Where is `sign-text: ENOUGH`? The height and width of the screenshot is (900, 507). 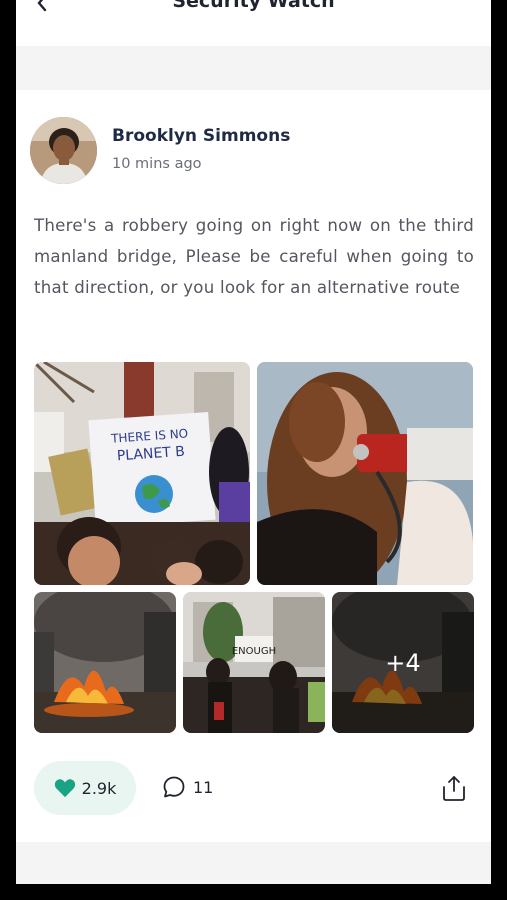
sign-text: ENOUGH is located at coordinates (254, 651).